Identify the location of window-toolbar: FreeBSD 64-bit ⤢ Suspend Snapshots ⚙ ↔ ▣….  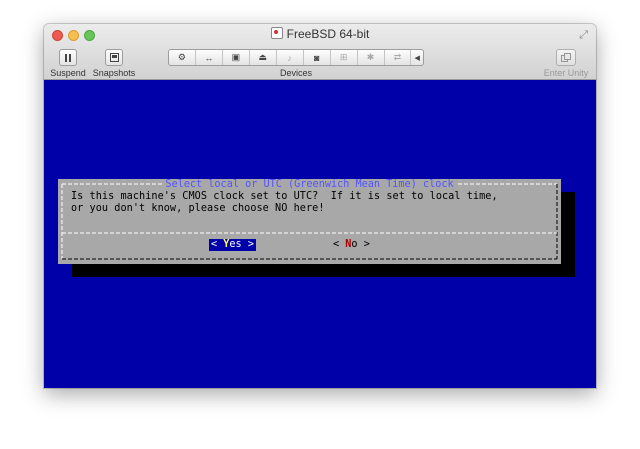
(320, 52).